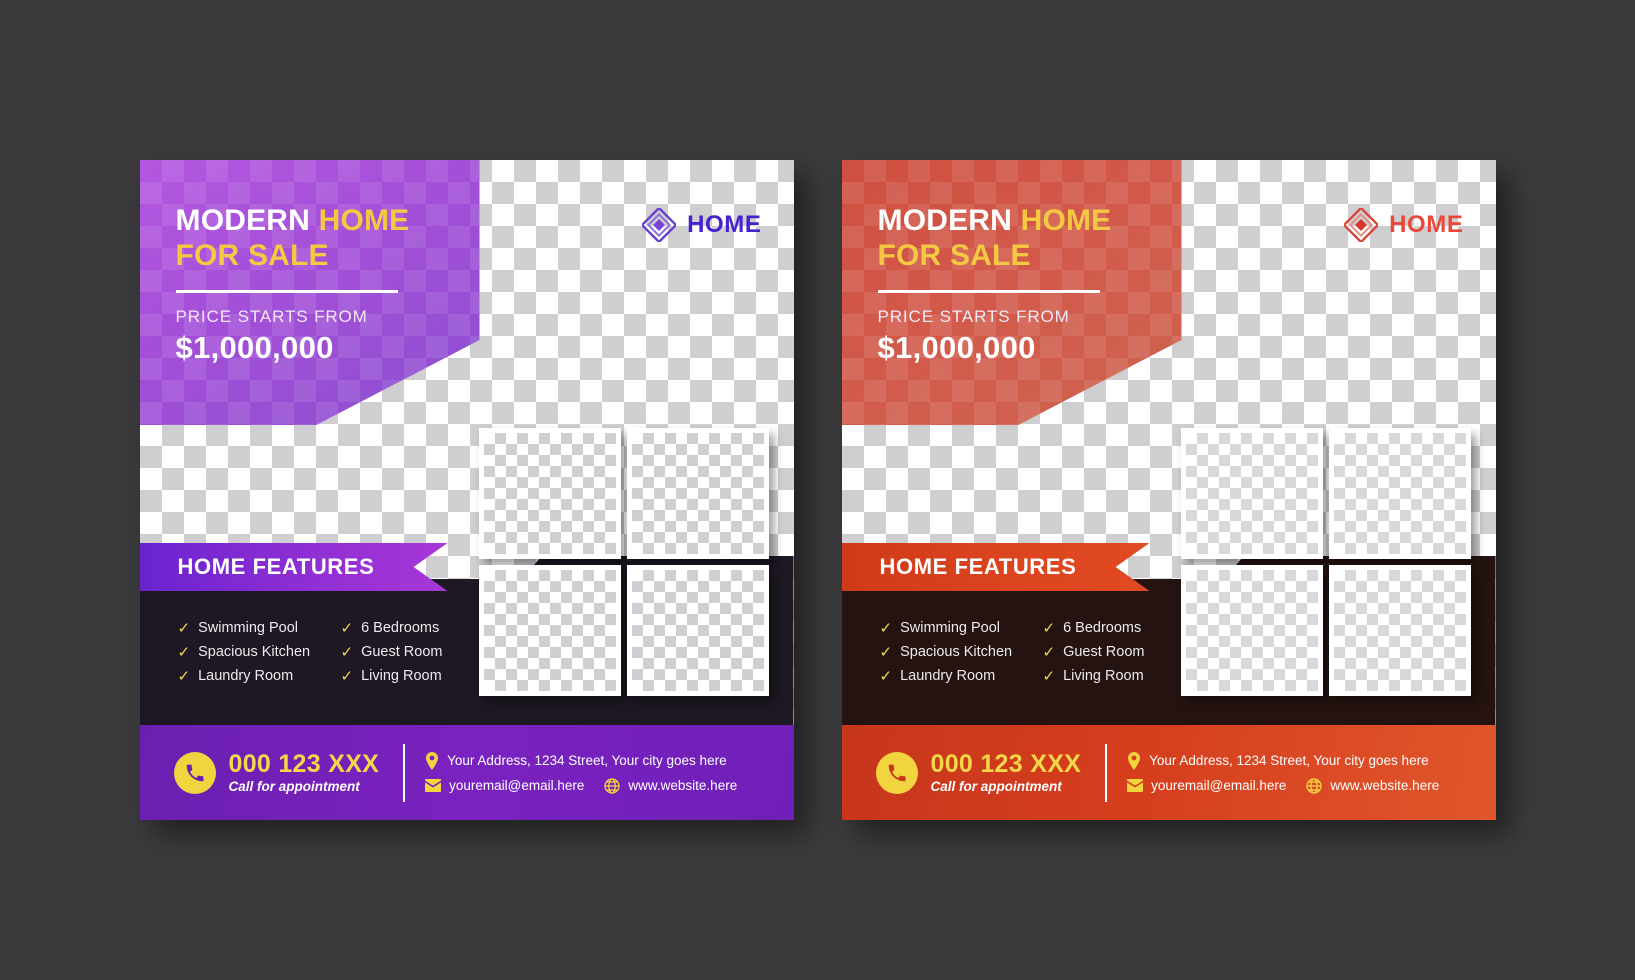  I want to click on website-text: www.website.here, so click(683, 785).